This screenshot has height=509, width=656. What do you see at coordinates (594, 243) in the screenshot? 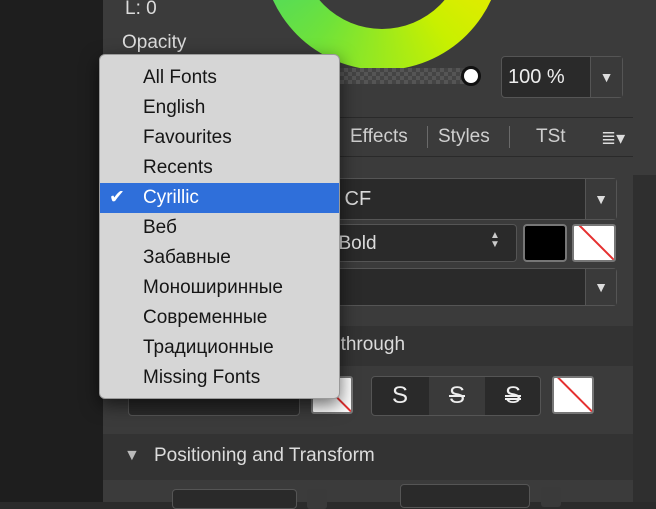
I see `highlight-none-swatch` at bounding box center [594, 243].